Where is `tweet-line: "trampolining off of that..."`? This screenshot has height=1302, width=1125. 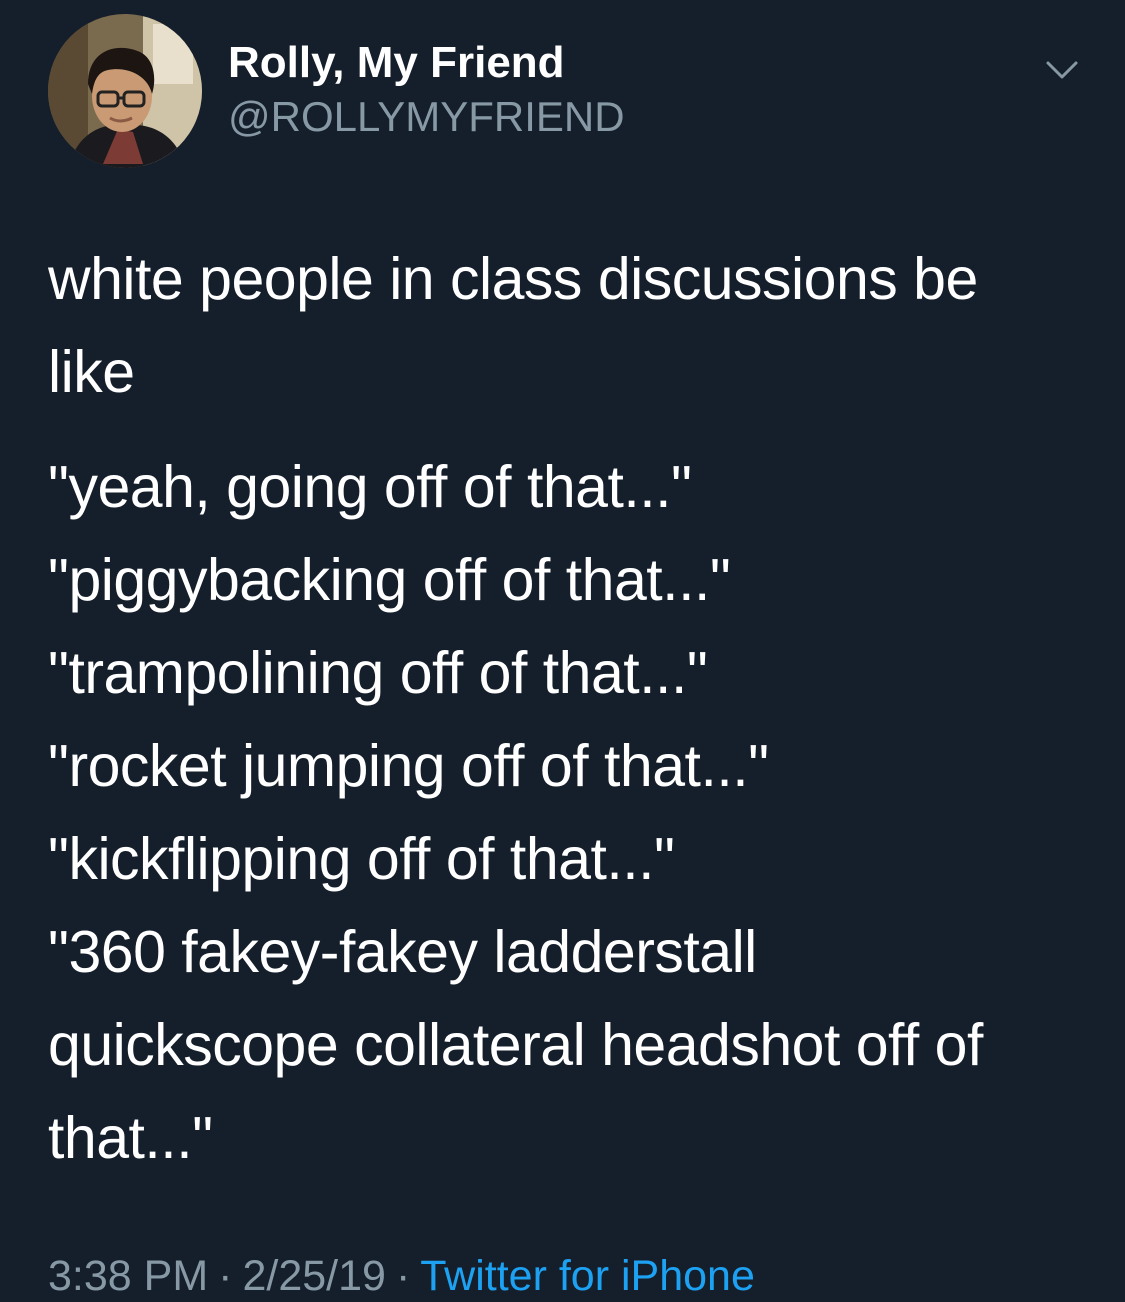
tweet-line: "trampolining off of that..." is located at coordinates (378, 673).